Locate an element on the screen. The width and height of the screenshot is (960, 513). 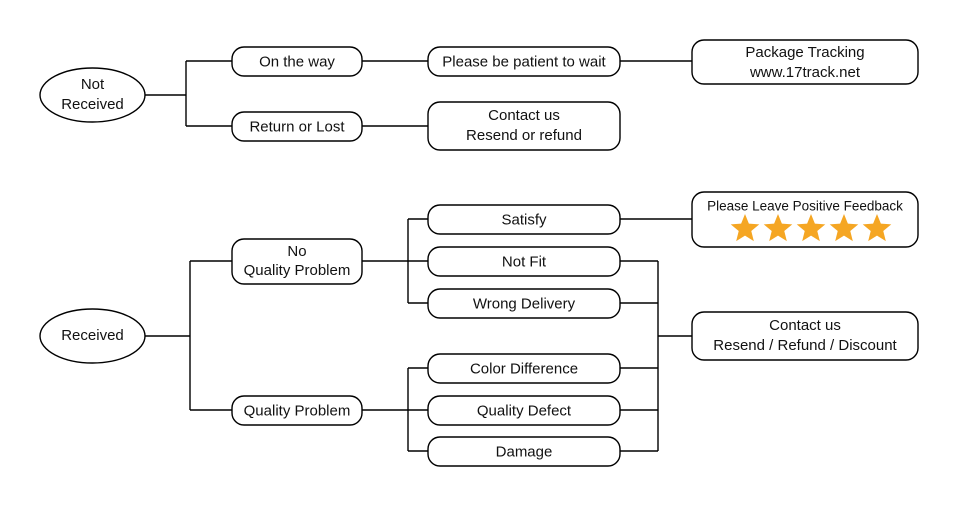
quality-defect-label: Quality Defect is located at coordinates (524, 410).